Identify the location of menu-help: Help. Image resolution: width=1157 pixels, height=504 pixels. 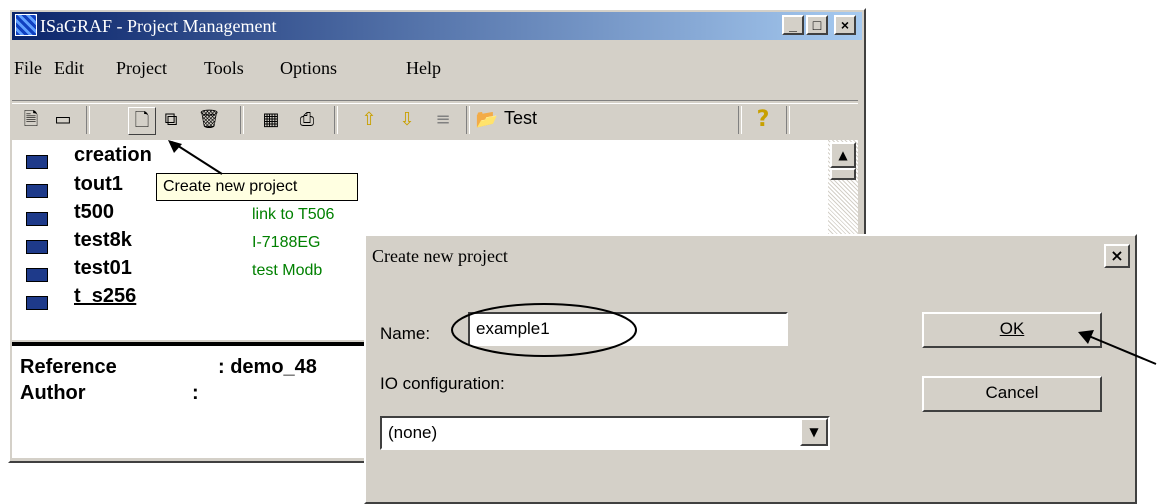
(423, 68).